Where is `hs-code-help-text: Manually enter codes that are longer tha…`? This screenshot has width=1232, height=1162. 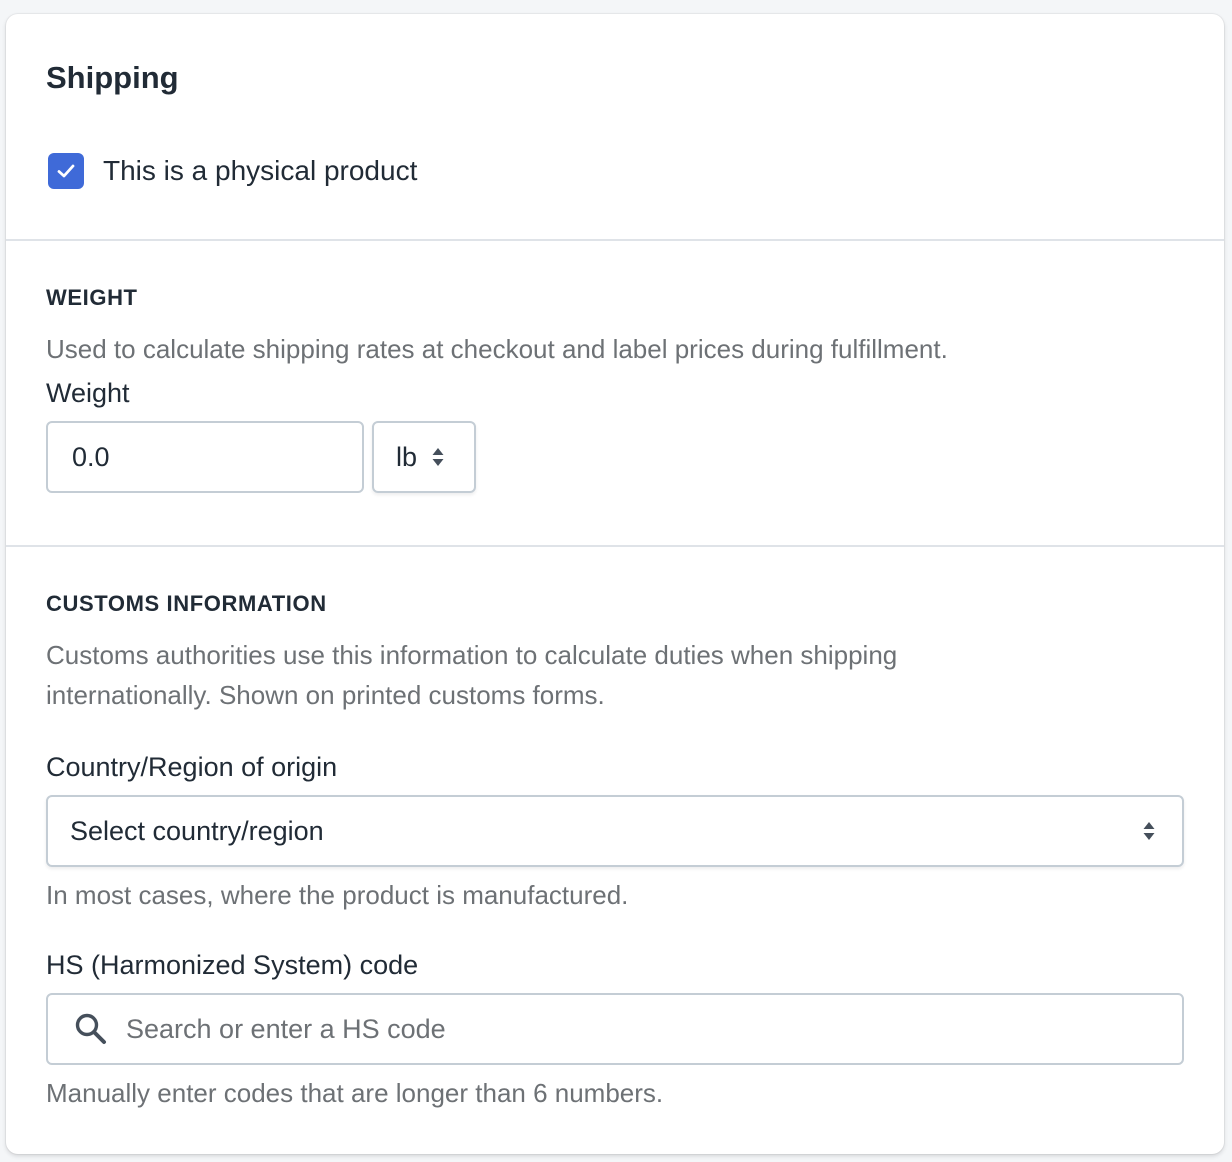
hs-code-help-text: Manually enter codes that are longer tha… is located at coordinates (355, 1093).